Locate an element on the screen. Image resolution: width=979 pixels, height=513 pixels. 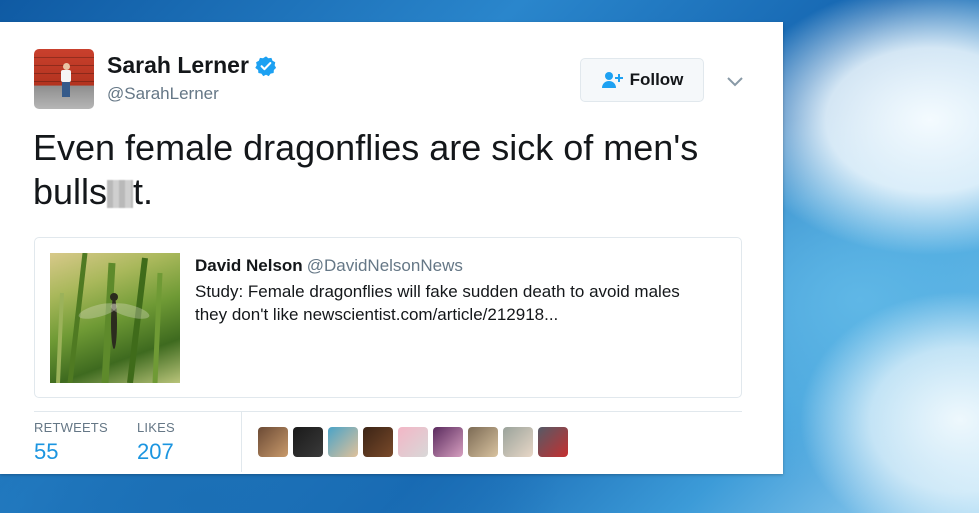
quoted-tweet-image is located at coordinates (115, 318).